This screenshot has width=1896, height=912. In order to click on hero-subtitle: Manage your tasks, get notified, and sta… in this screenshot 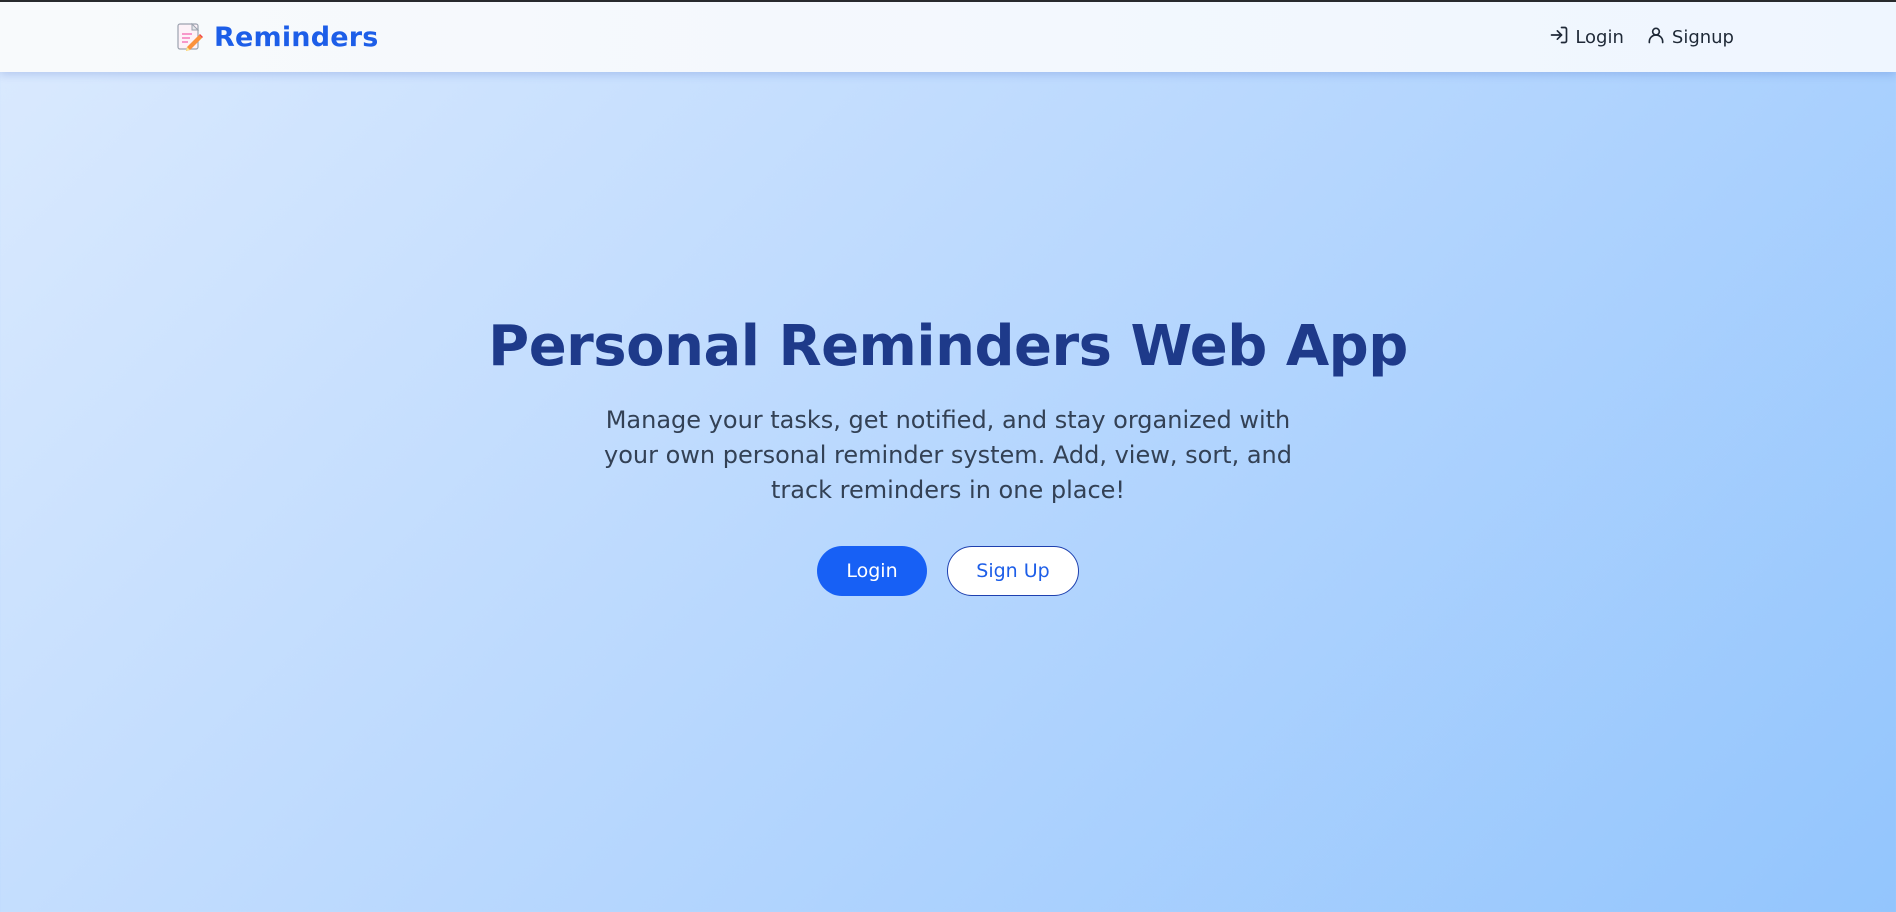, I will do `click(948, 455)`.